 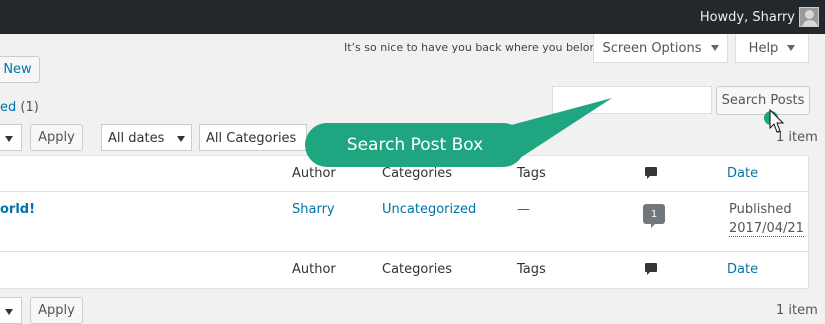 I want to click on post-author-link: Sharry, so click(x=313, y=209).